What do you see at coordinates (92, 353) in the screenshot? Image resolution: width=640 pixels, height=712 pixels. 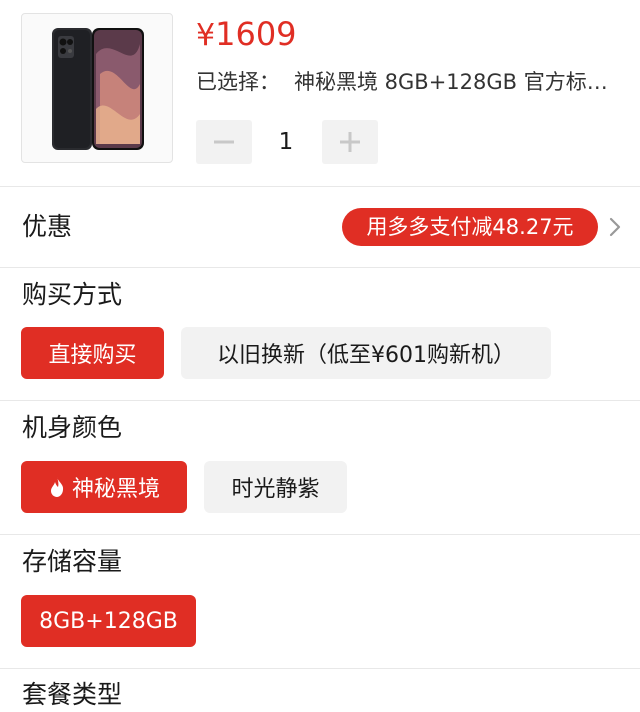 I see `option-direct-buy: 直接购买` at bounding box center [92, 353].